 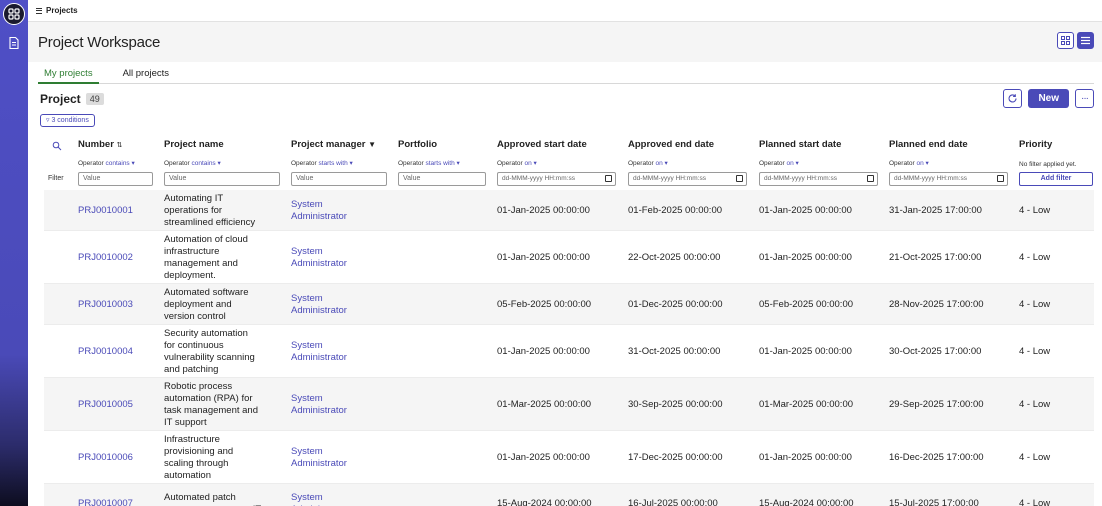 What do you see at coordinates (339, 179) in the screenshot?
I see `manager-filter-input: Value` at bounding box center [339, 179].